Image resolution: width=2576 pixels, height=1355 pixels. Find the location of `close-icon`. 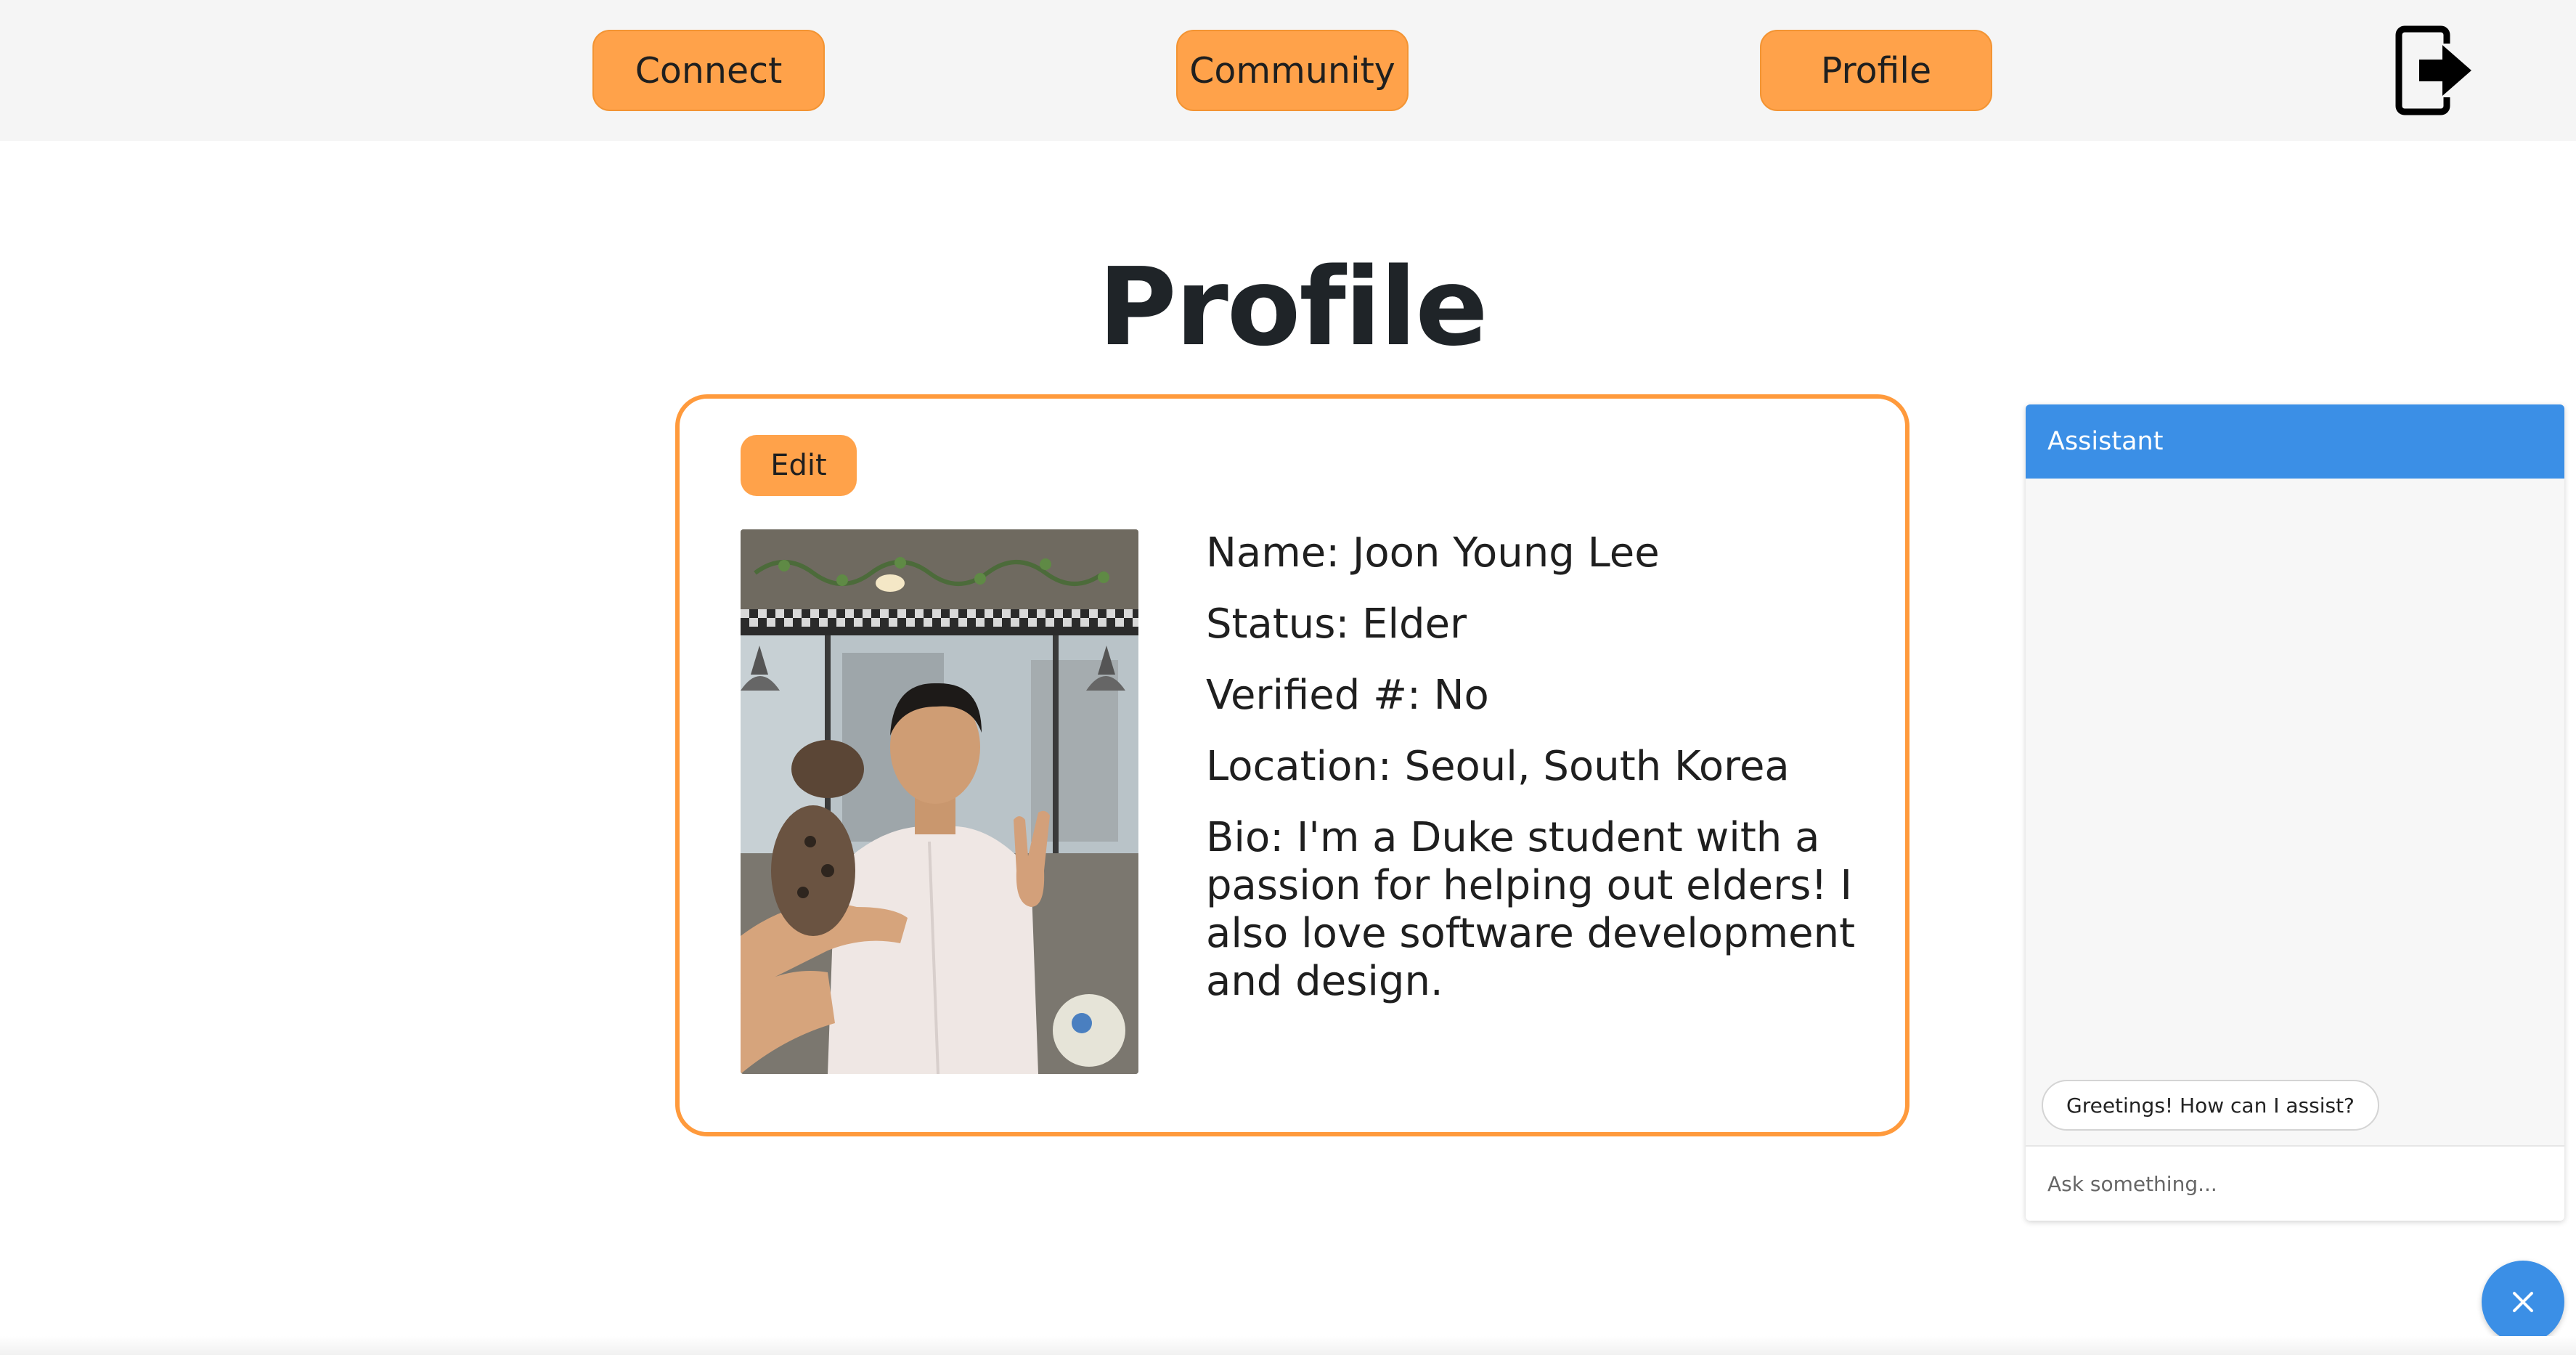

close-icon is located at coordinates (2523, 1302).